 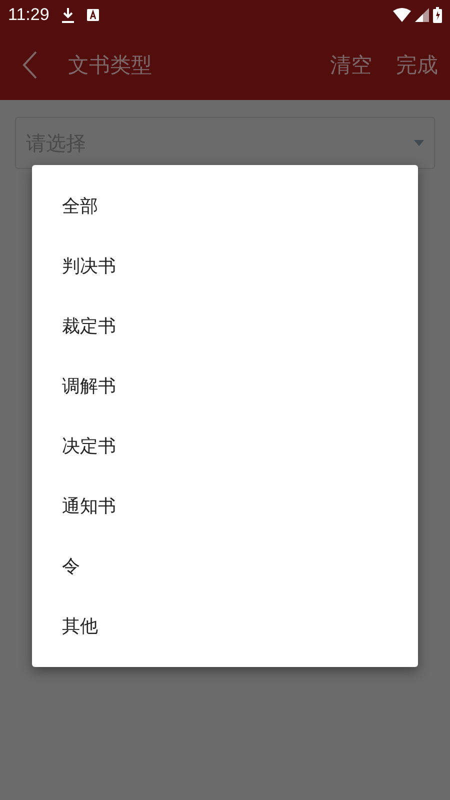 I want to click on menu-item: 决定书, so click(x=225, y=446).